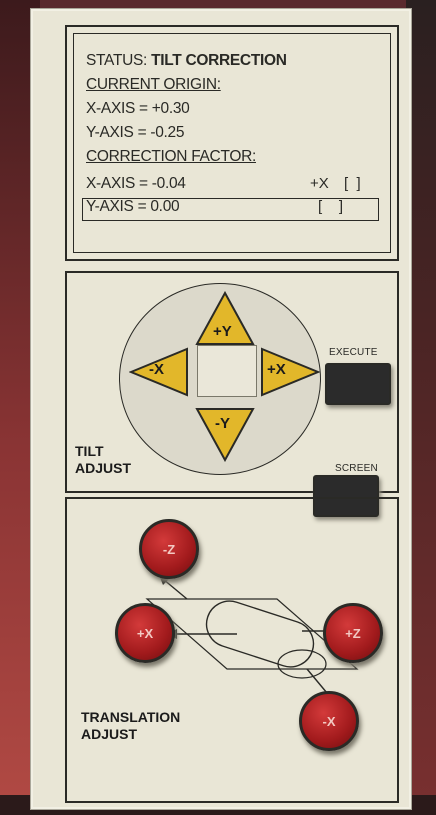 The height and width of the screenshot is (815, 436). Describe the element at coordinates (353, 633) in the screenshot. I see `translate-plus-z-button: +Z` at that location.